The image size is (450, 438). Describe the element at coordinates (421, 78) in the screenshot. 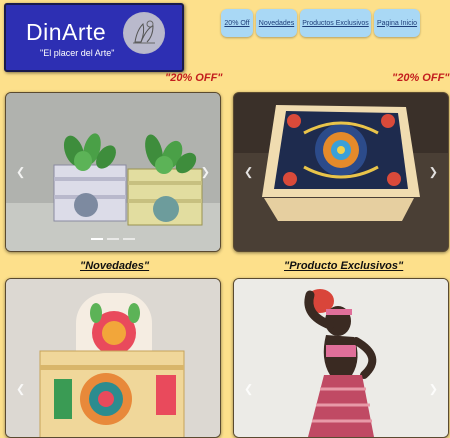

I see `offer-label-right: "20% OFF"` at that location.